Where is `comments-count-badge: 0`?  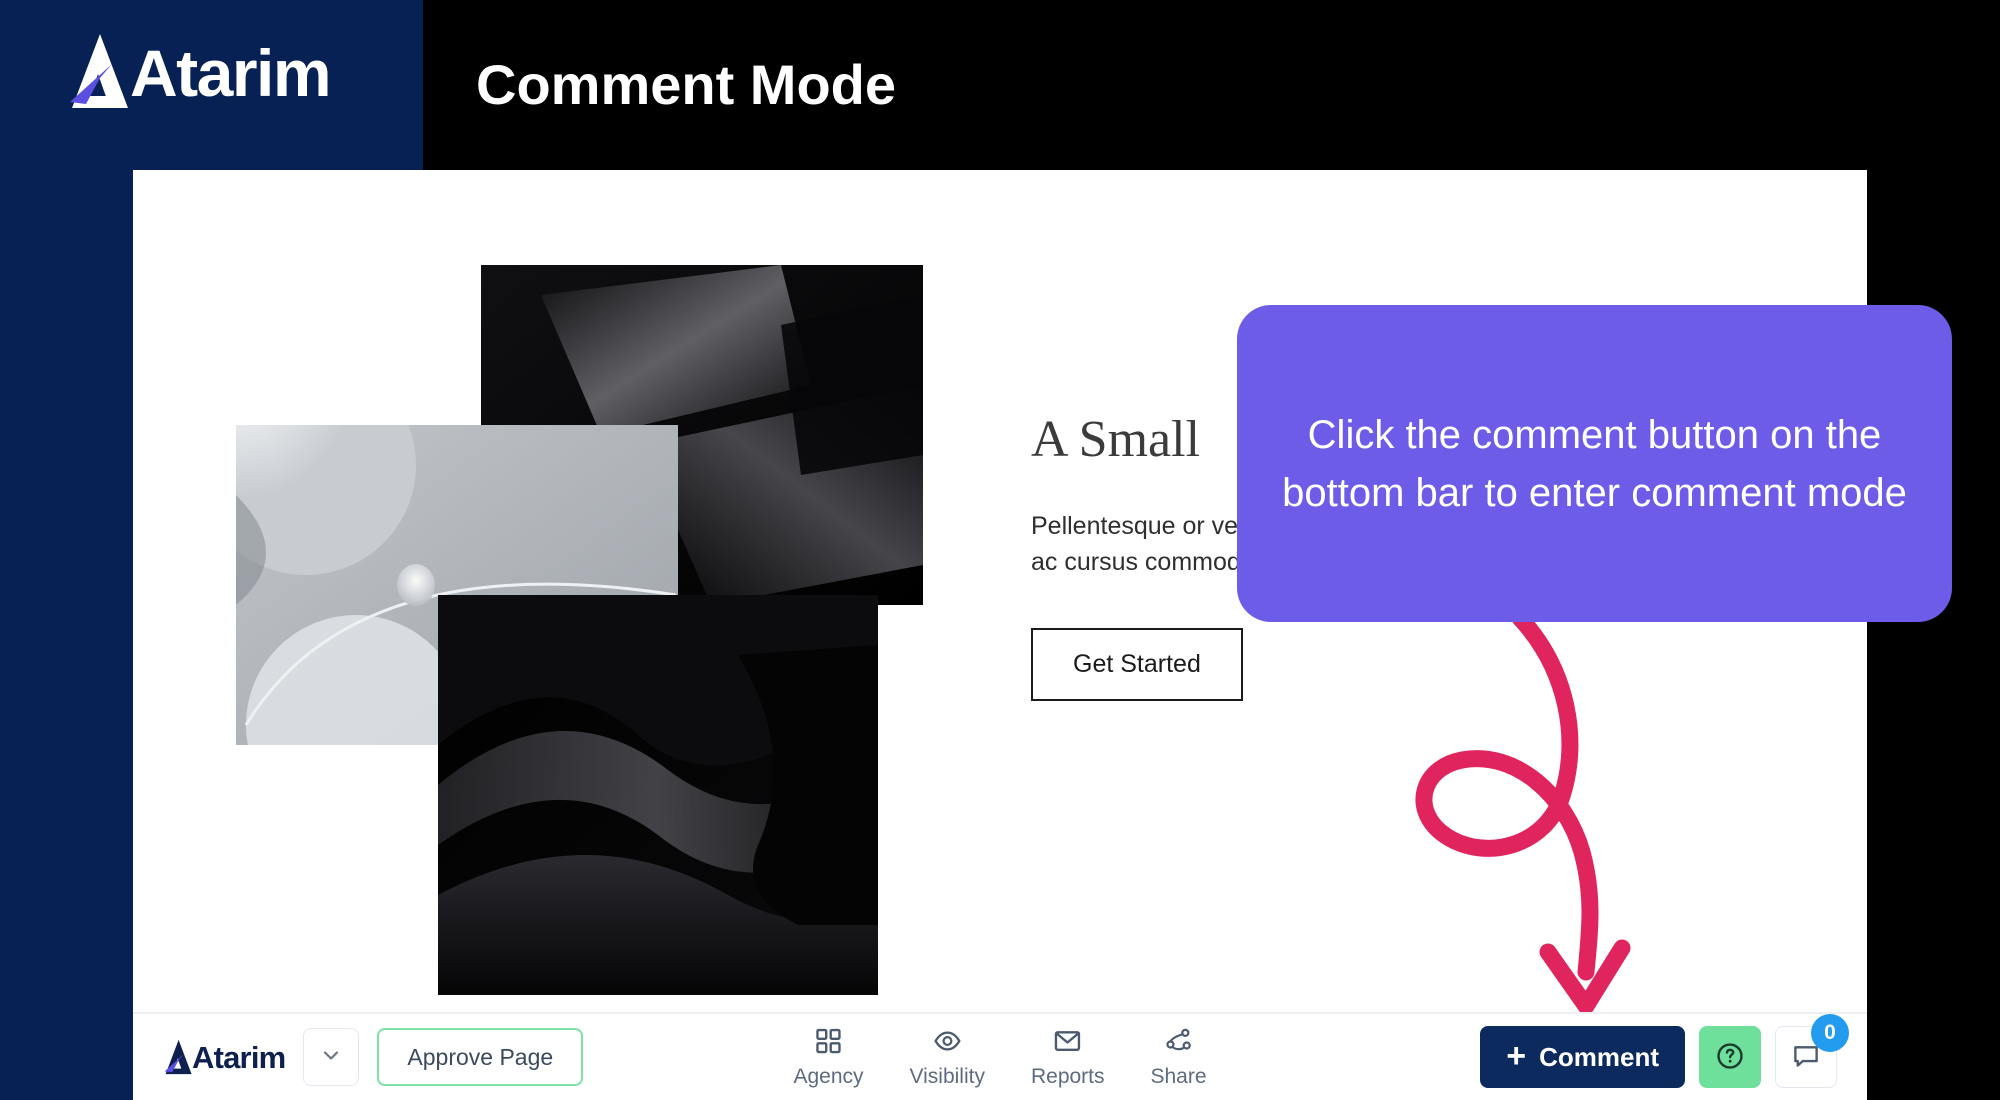
comments-count-badge: 0 is located at coordinates (1830, 1033).